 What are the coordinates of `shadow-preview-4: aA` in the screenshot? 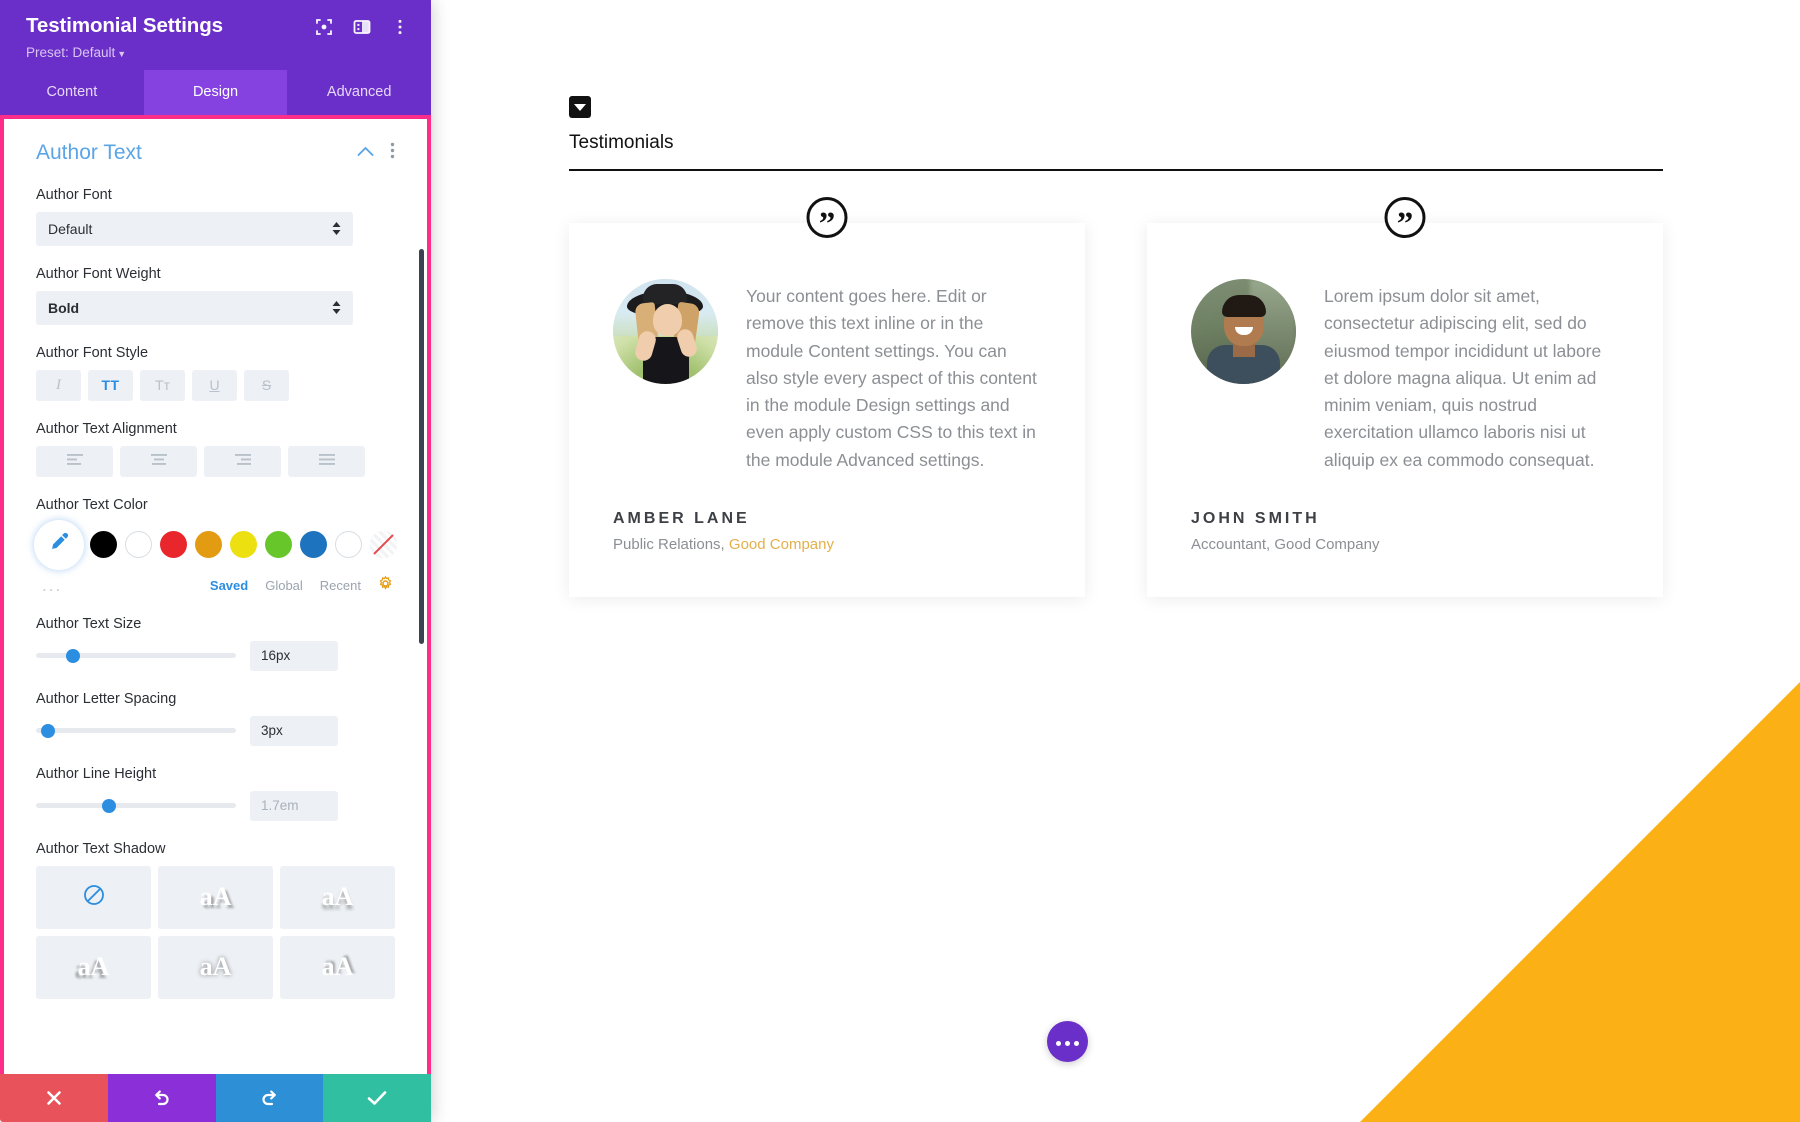 It's located at (215, 967).